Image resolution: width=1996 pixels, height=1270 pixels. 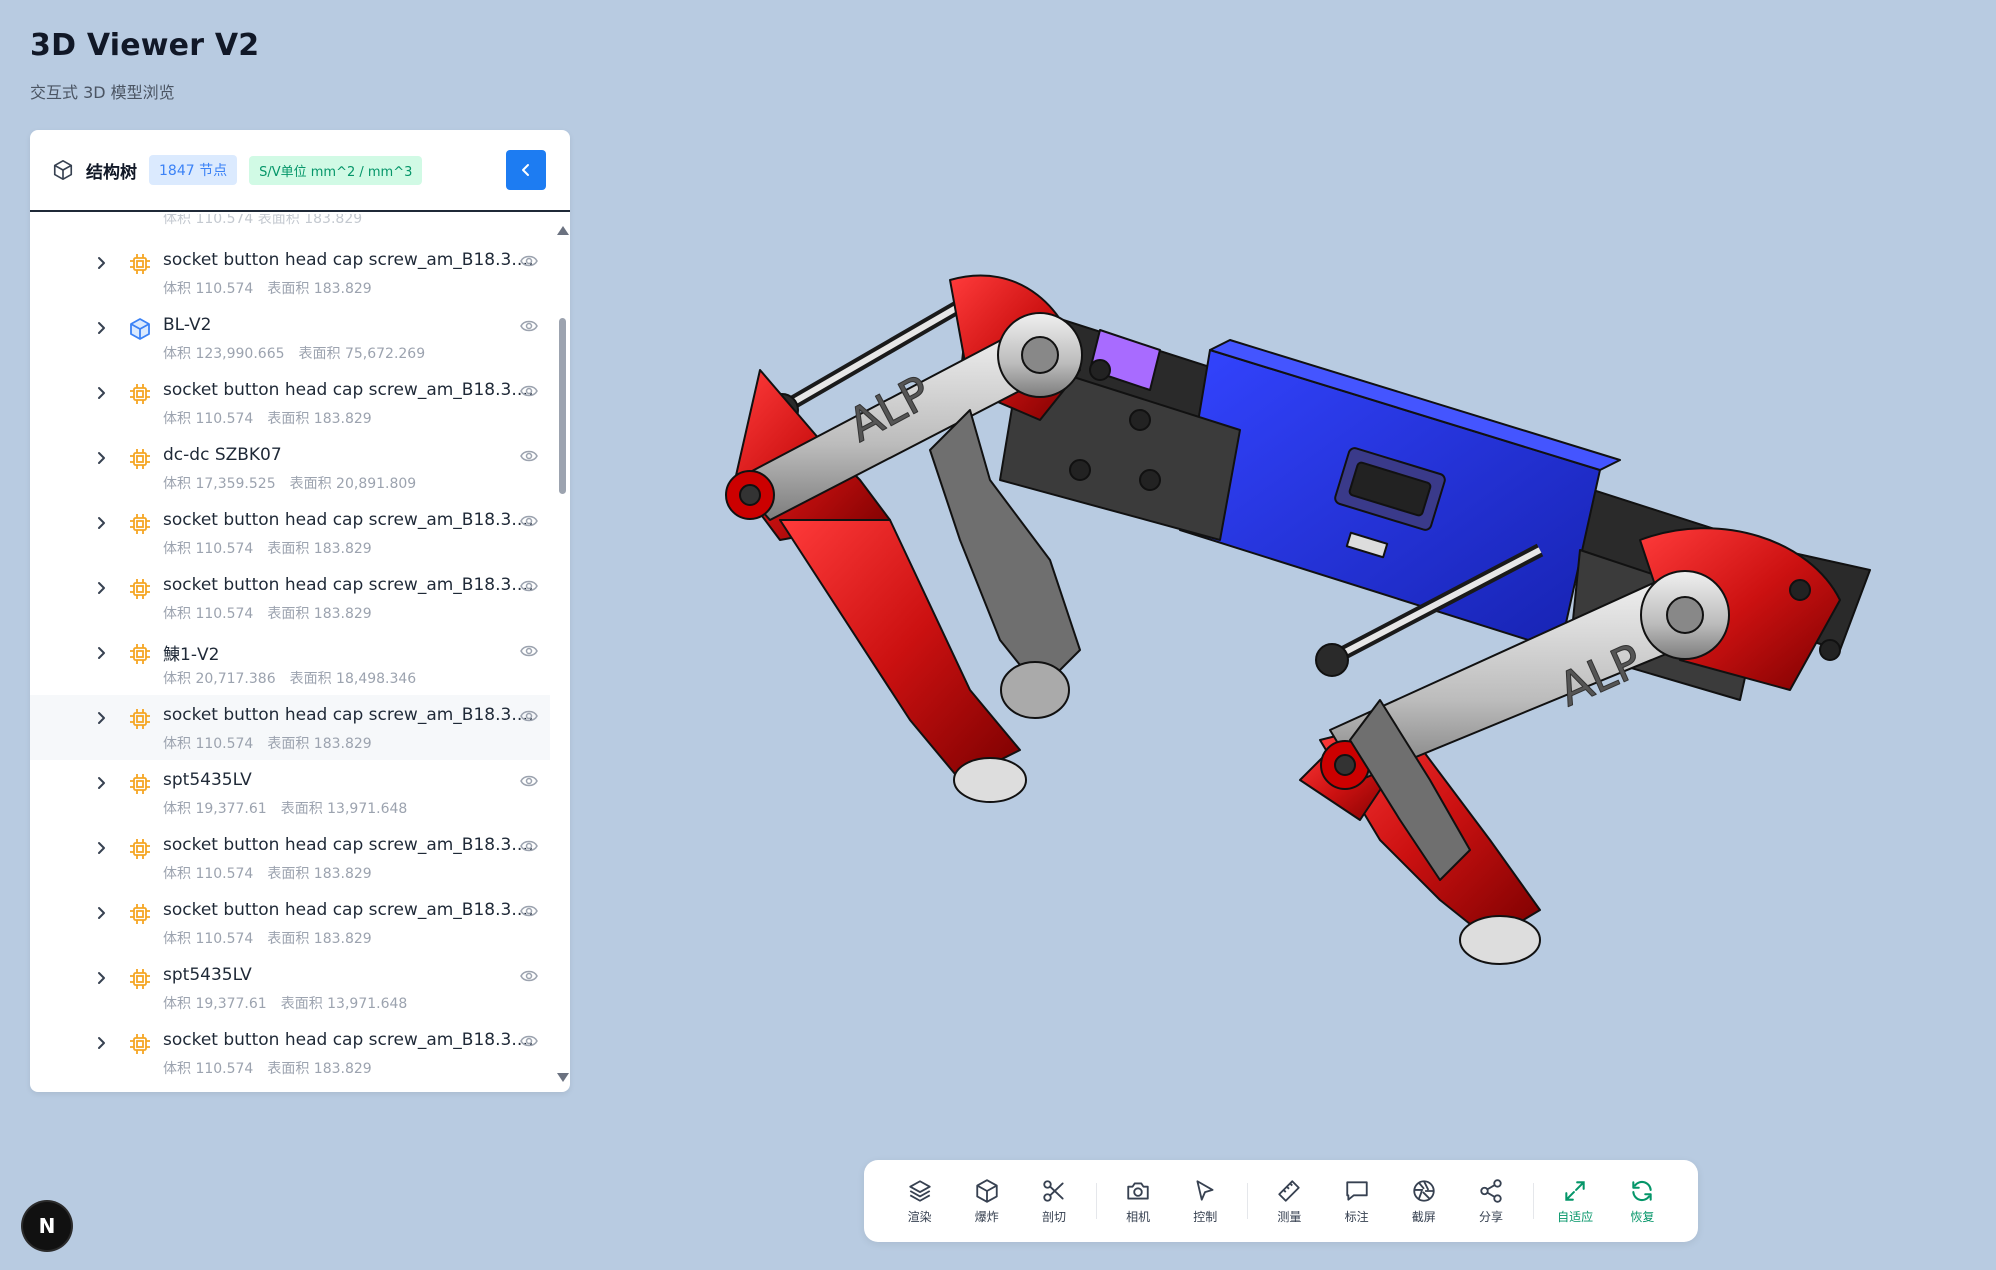 What do you see at coordinates (919, 1201) in the screenshot?
I see `render-button: 渲染` at bounding box center [919, 1201].